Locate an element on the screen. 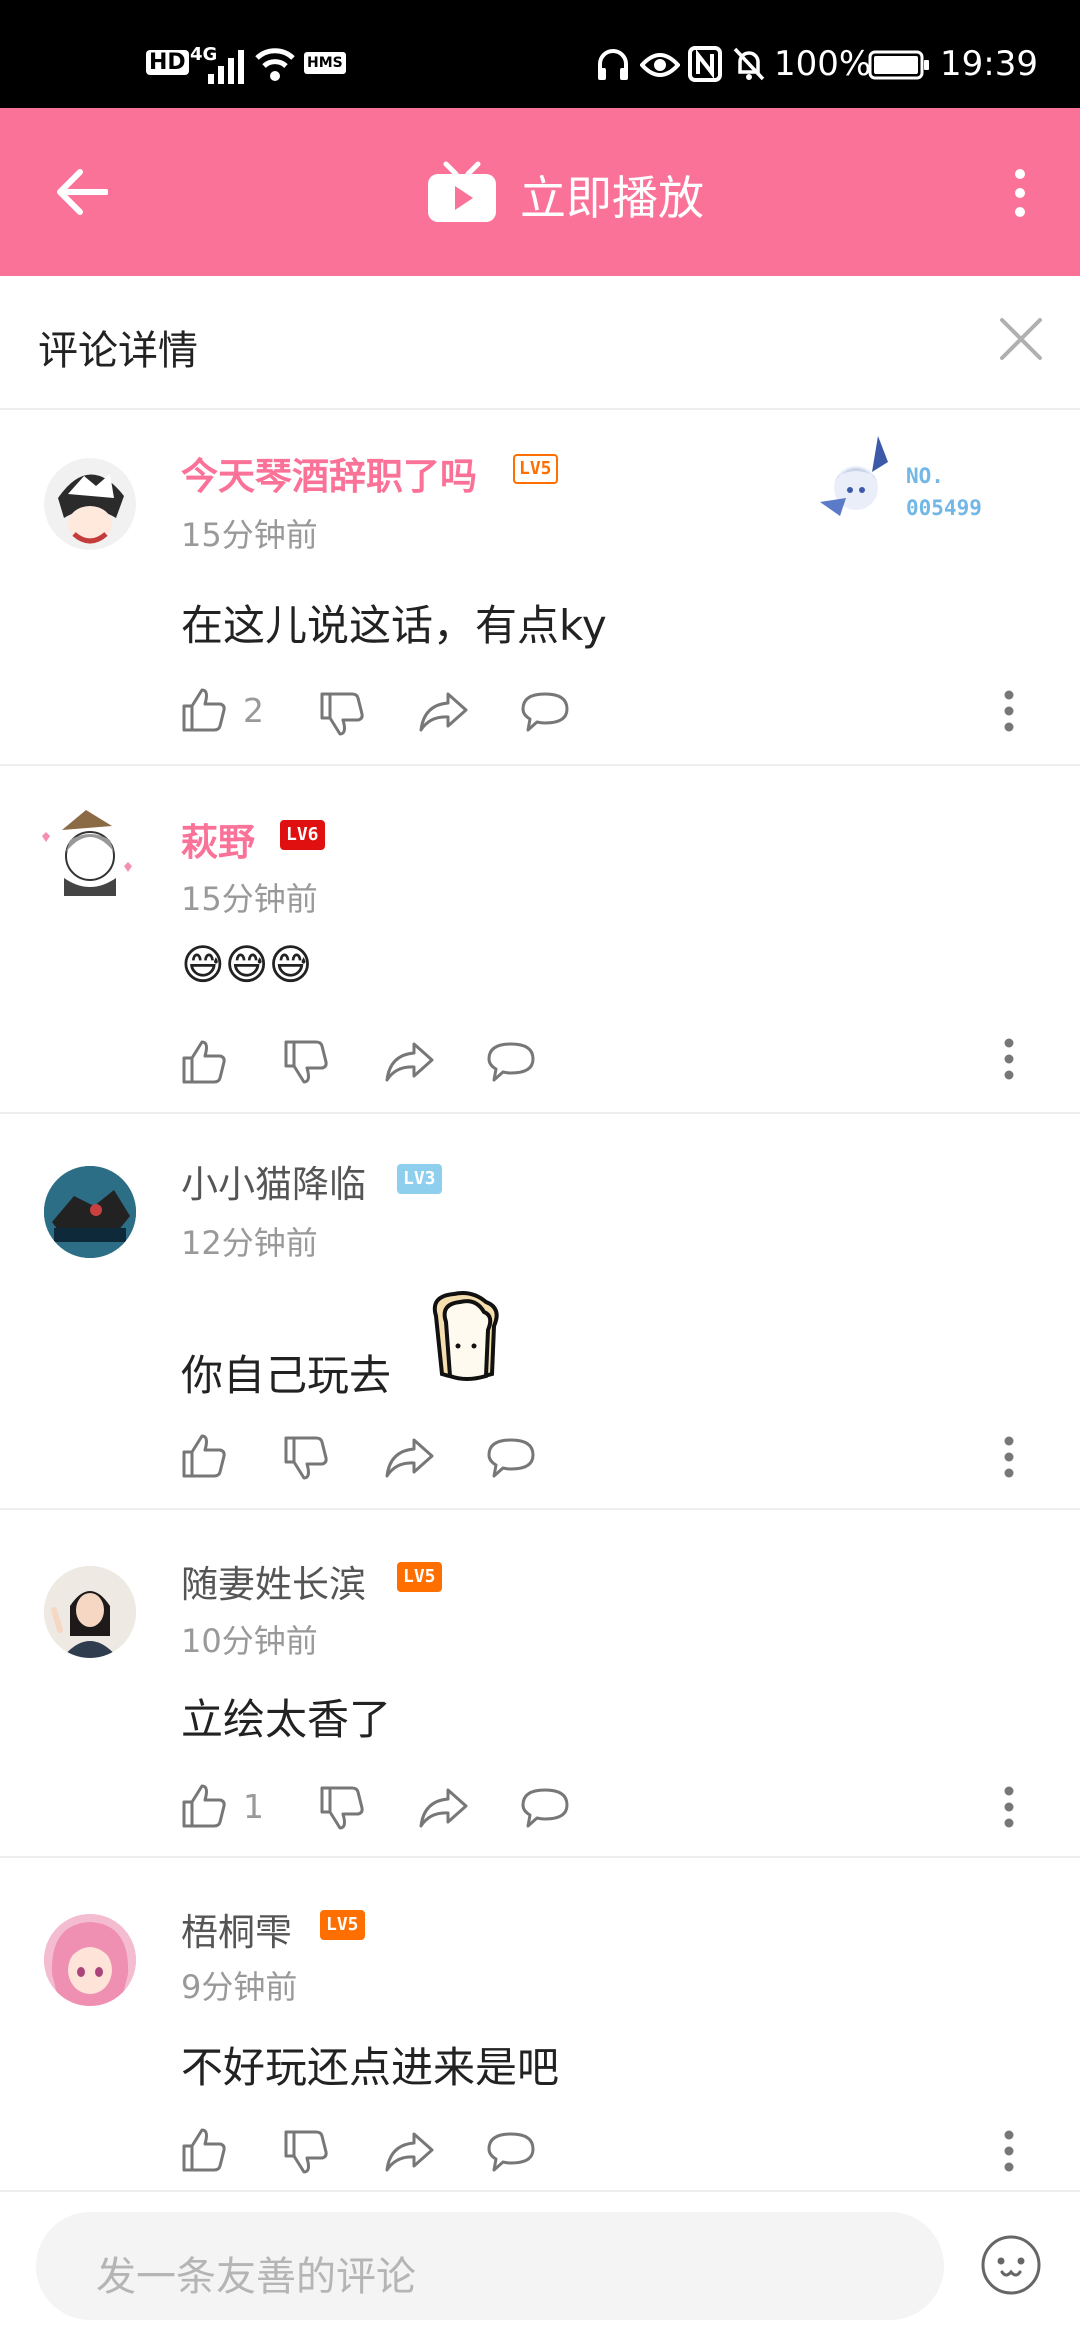 Image resolution: width=1080 pixels, height=2340 pixels. badge-number: 005499 is located at coordinates (944, 508).